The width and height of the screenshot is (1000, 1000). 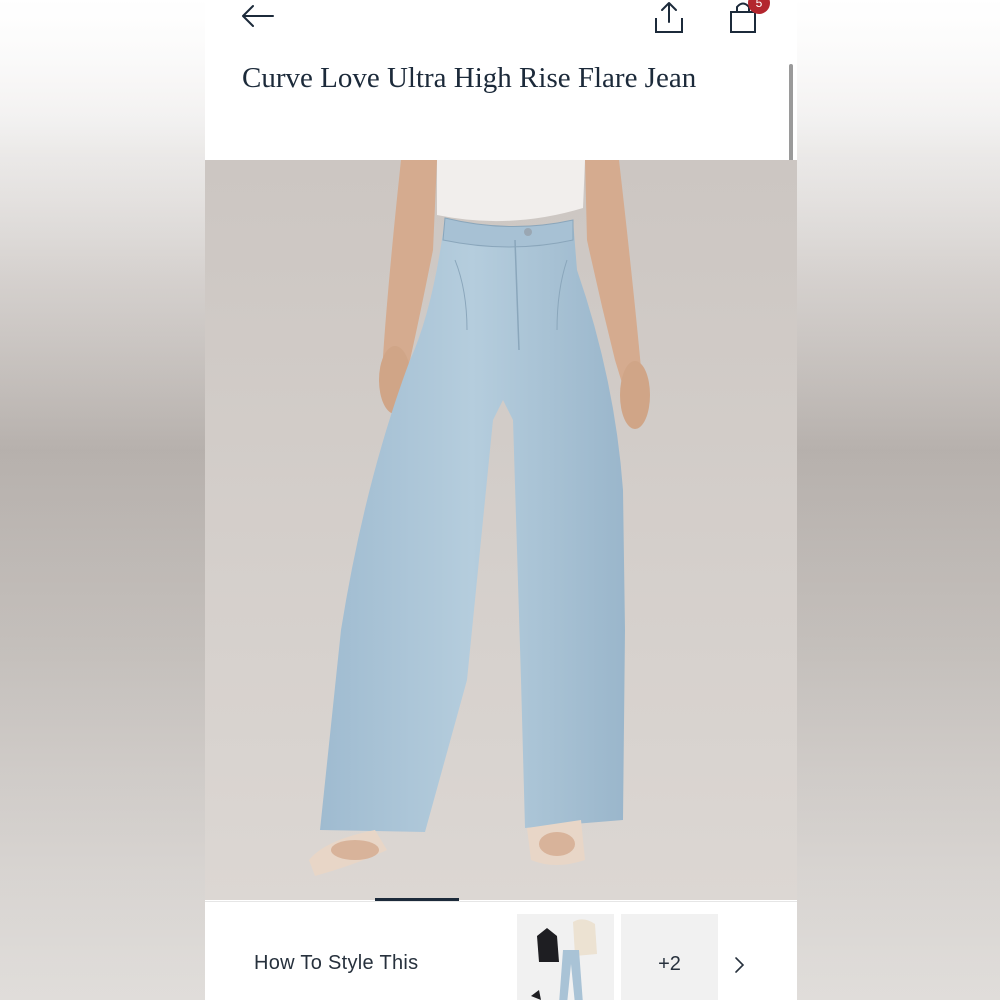 I want to click on chevron-right-icon, so click(x=740, y=965).